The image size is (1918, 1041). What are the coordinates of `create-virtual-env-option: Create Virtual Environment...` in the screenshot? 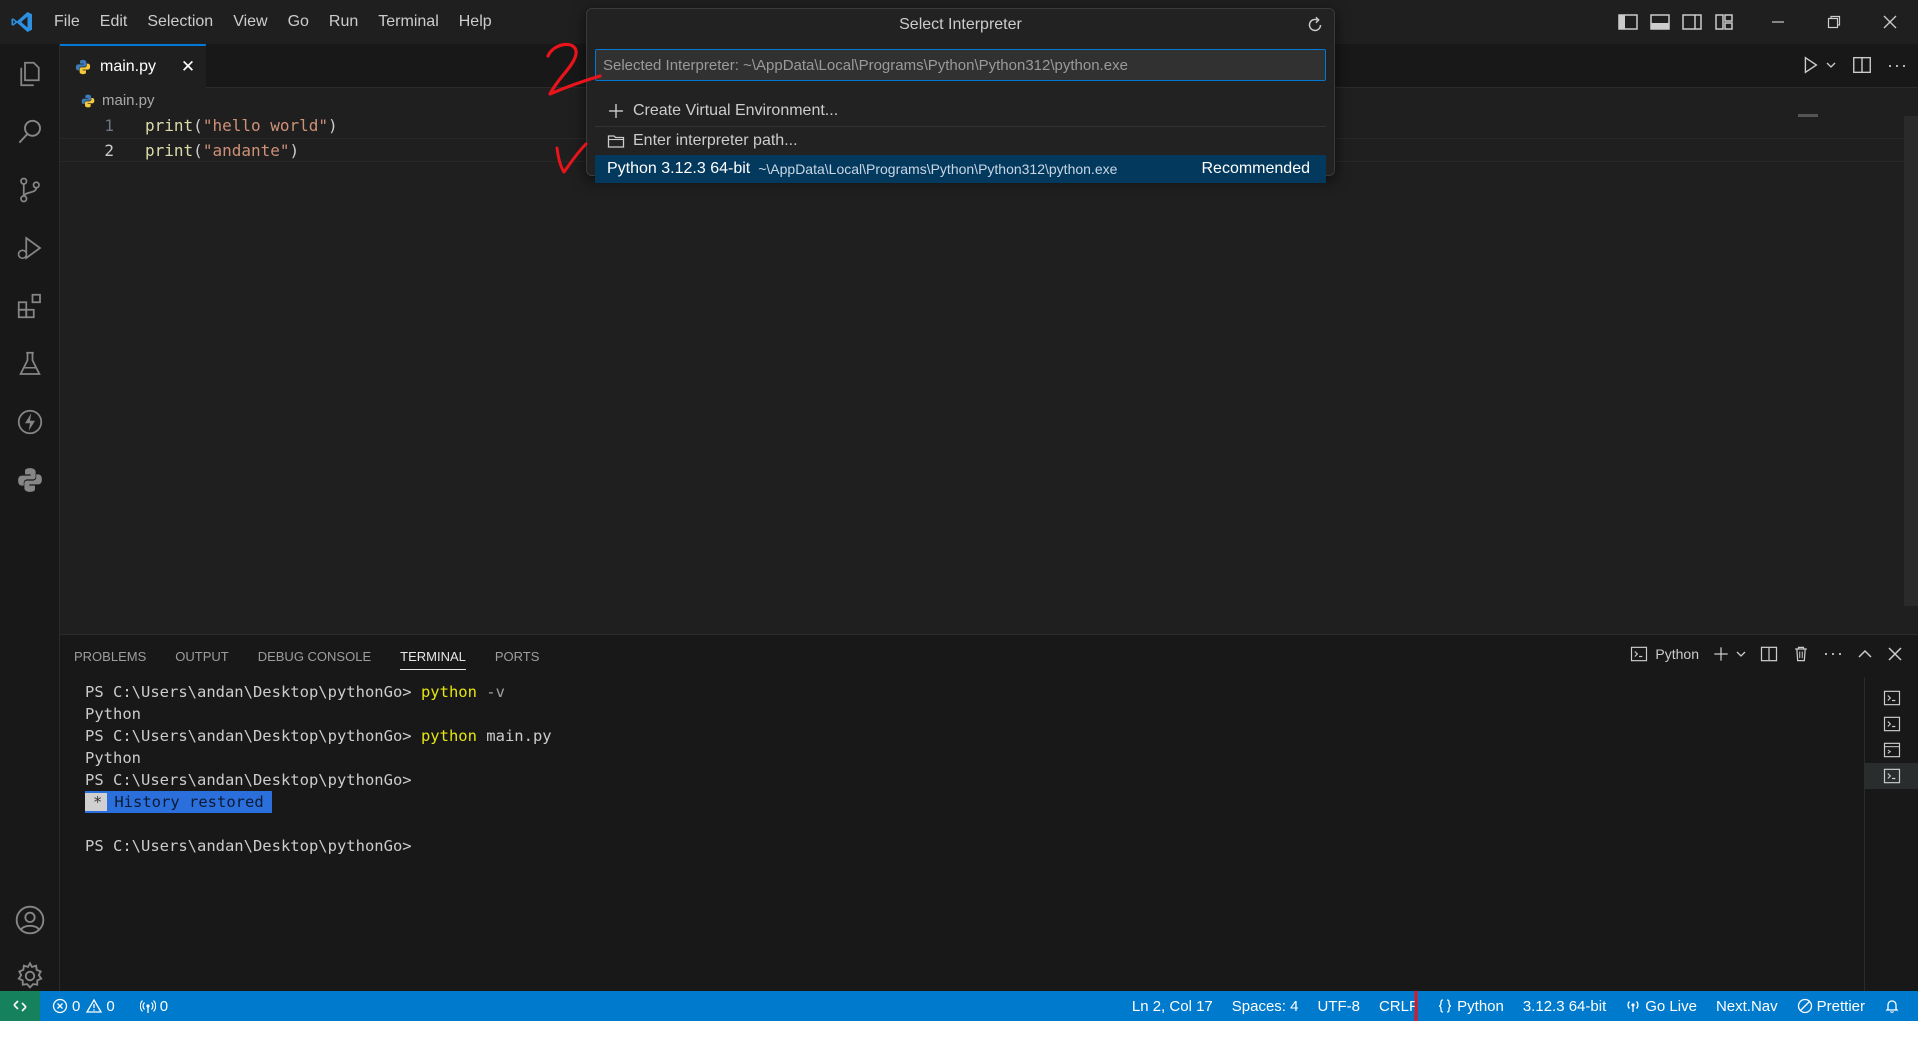 It's located at (960, 111).